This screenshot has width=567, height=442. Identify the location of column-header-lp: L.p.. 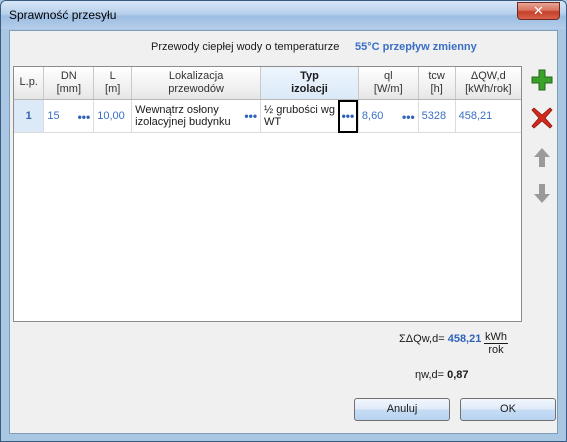
(29, 83).